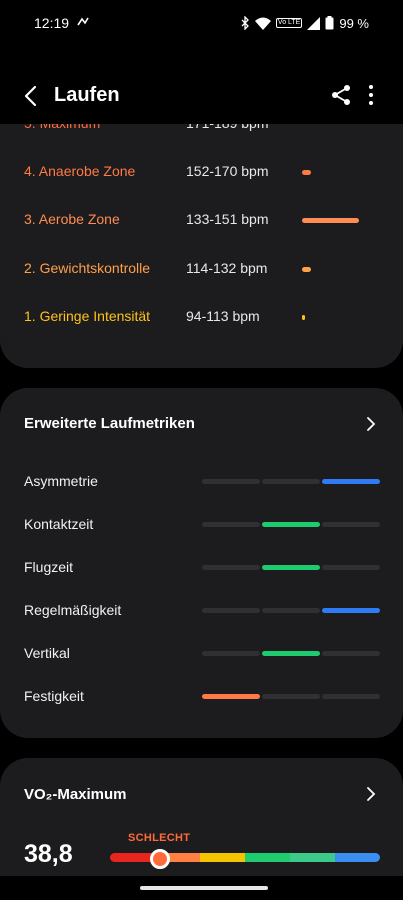  What do you see at coordinates (159, 838) in the screenshot?
I see `vo2-status: SCHLECHT` at bounding box center [159, 838].